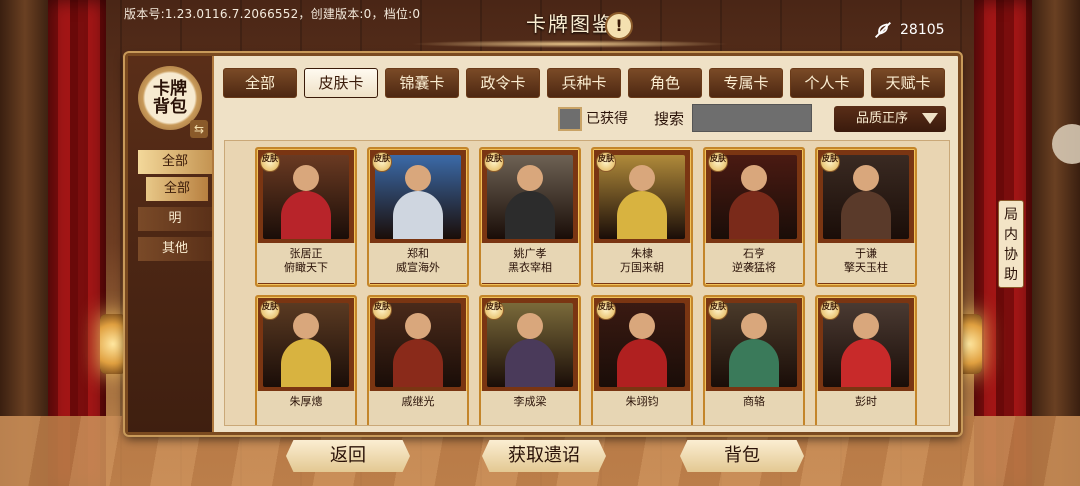 The height and width of the screenshot is (486, 1080). What do you see at coordinates (113, 344) in the screenshot?
I see `lantern-left` at bounding box center [113, 344].